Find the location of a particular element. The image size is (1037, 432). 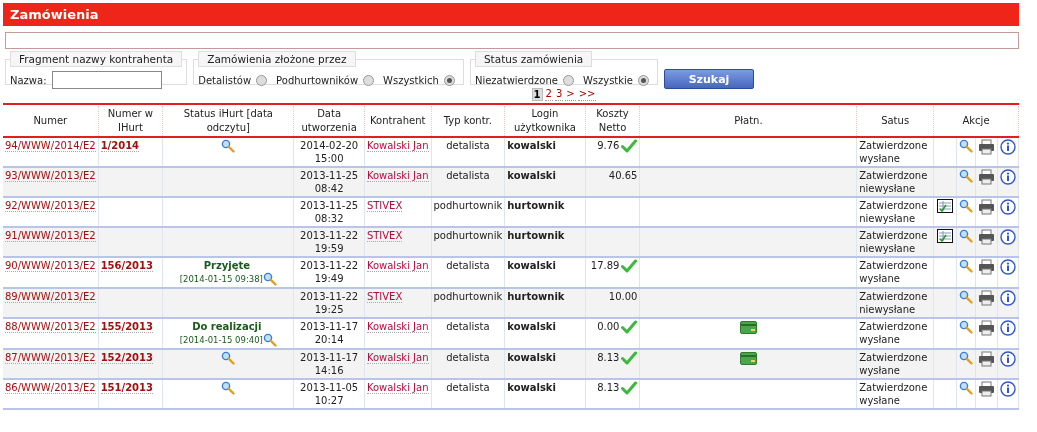

table-cell: Zatwierdzone wysłane is located at coordinates (895, 394).